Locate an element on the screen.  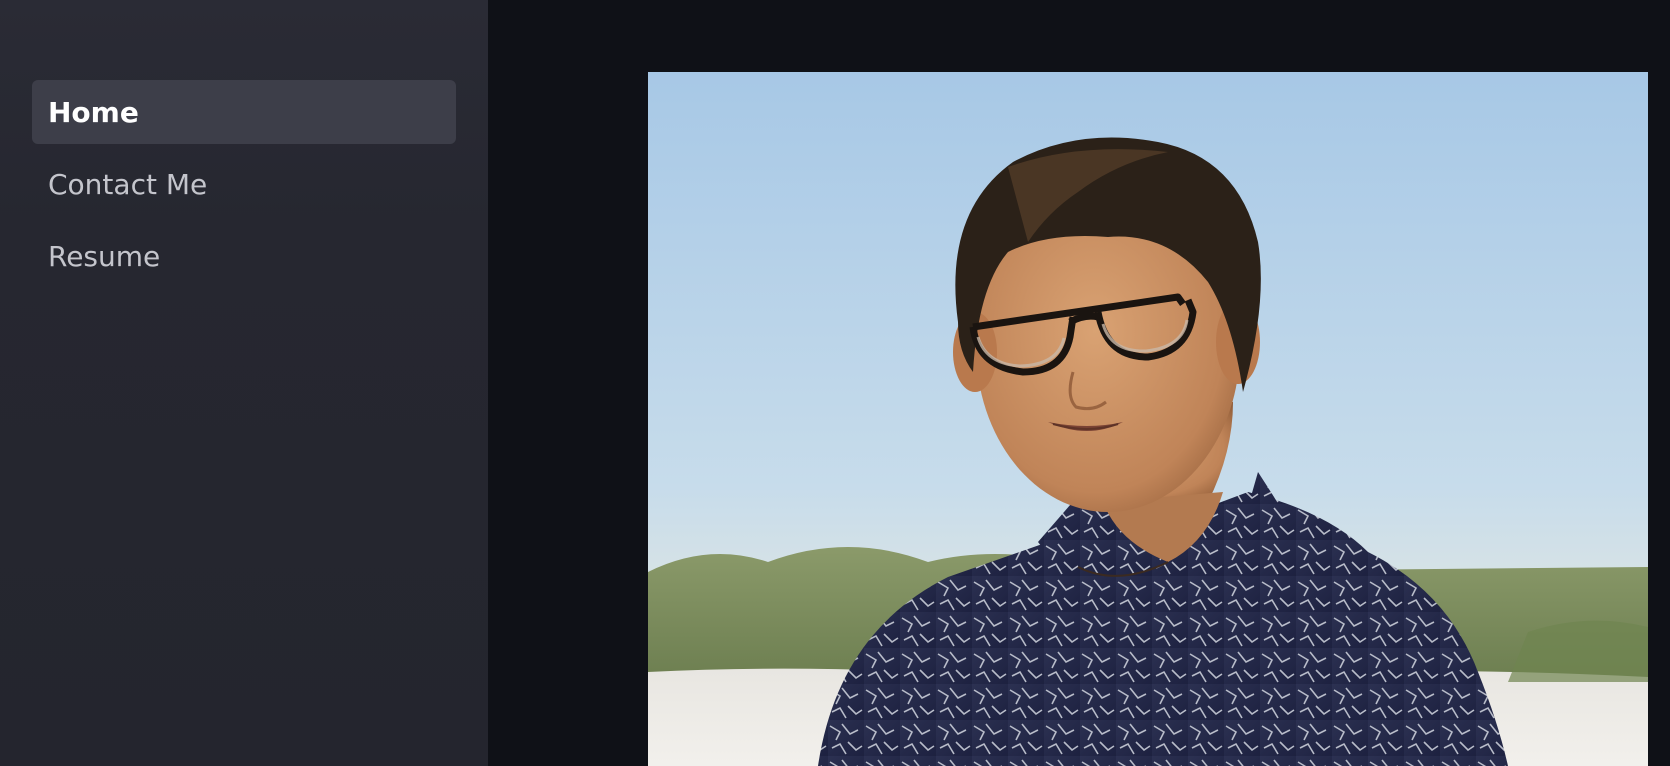
sidebar-nav: Home Contact Me Resume is located at coordinates (244, 188).